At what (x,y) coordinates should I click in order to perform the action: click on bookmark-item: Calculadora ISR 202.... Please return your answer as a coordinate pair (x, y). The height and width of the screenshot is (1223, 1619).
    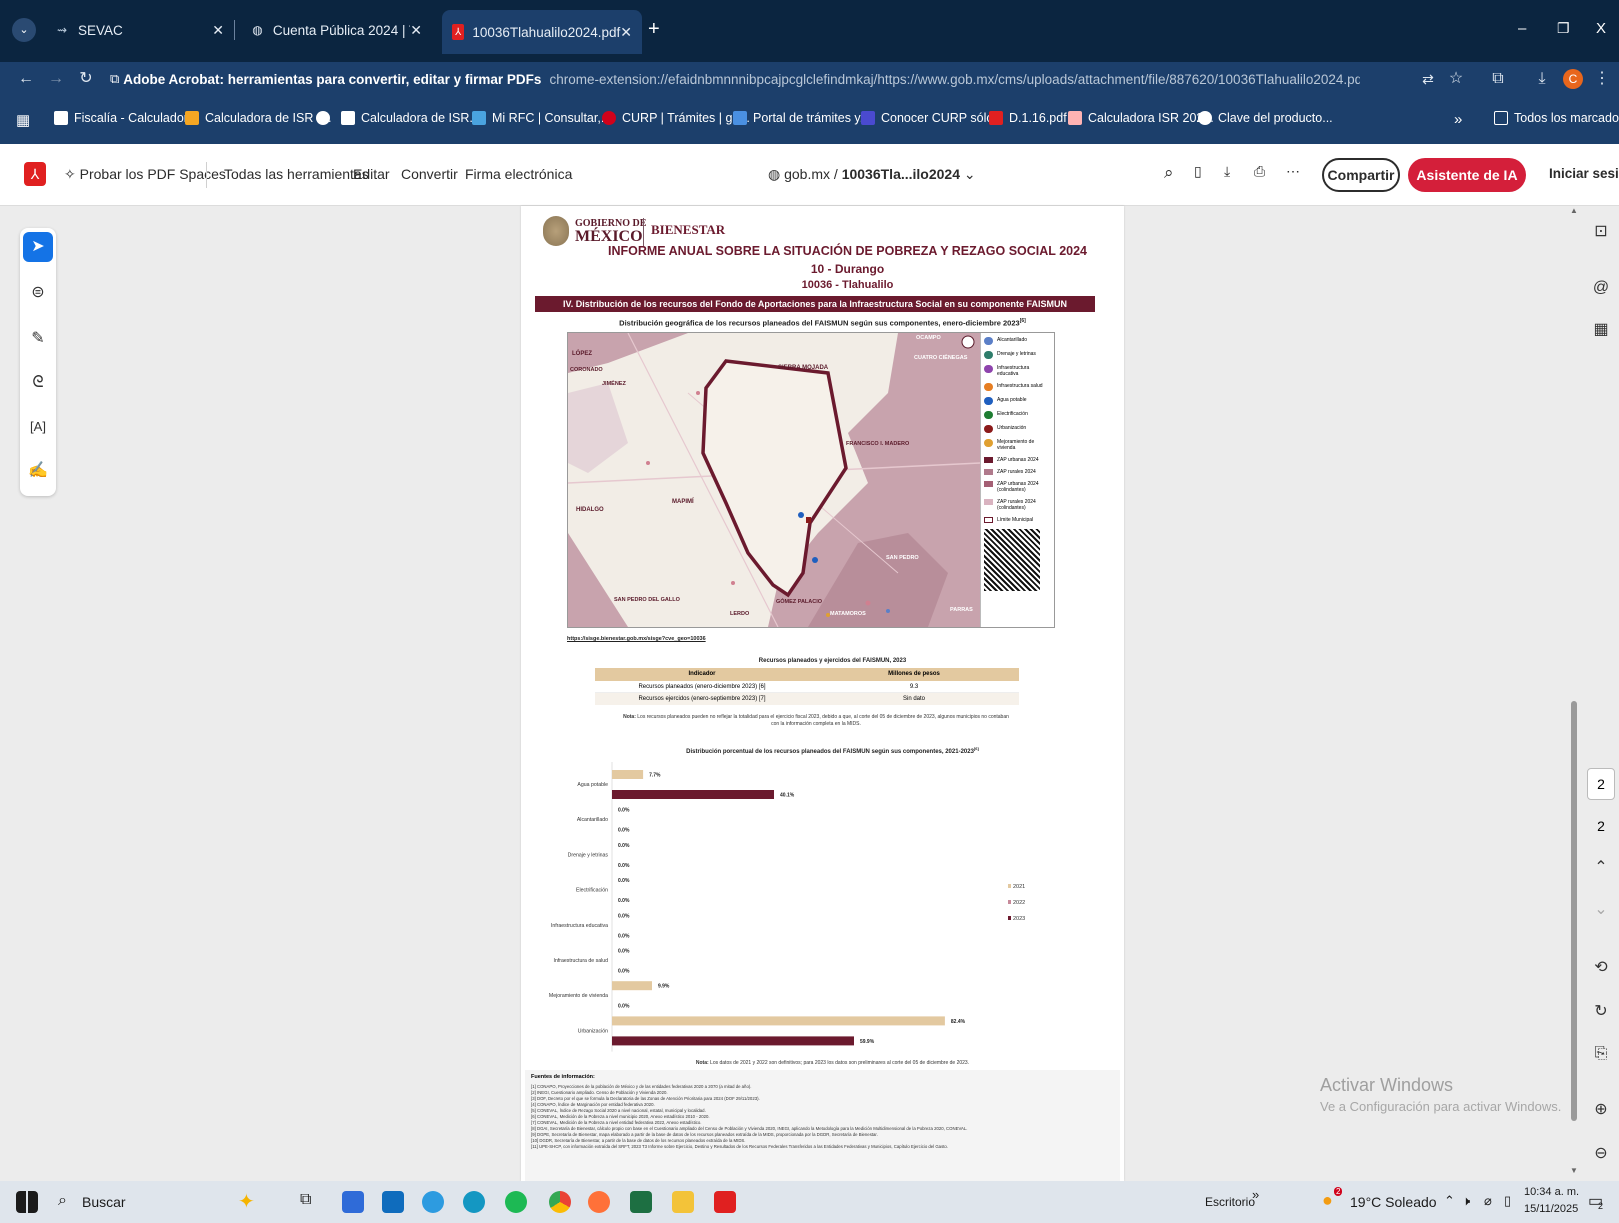
    Looking at the image, I should click on (1141, 118).